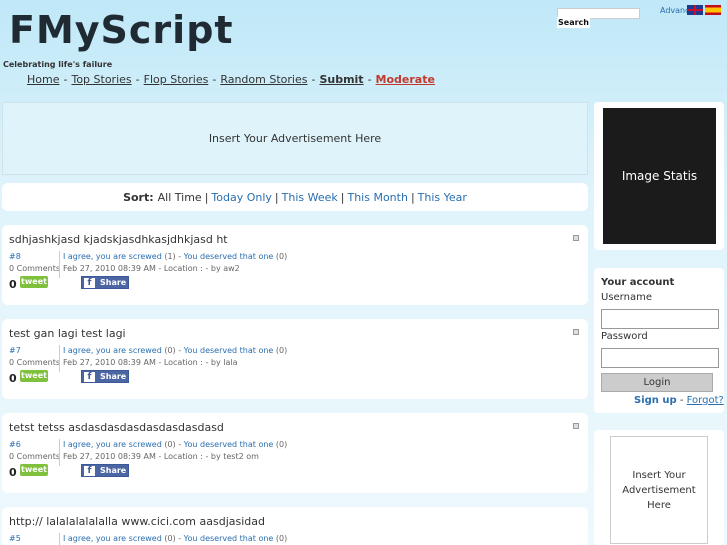  Describe the element at coordinates (121, 30) in the screenshot. I see `site-logo: FMyScript` at that location.